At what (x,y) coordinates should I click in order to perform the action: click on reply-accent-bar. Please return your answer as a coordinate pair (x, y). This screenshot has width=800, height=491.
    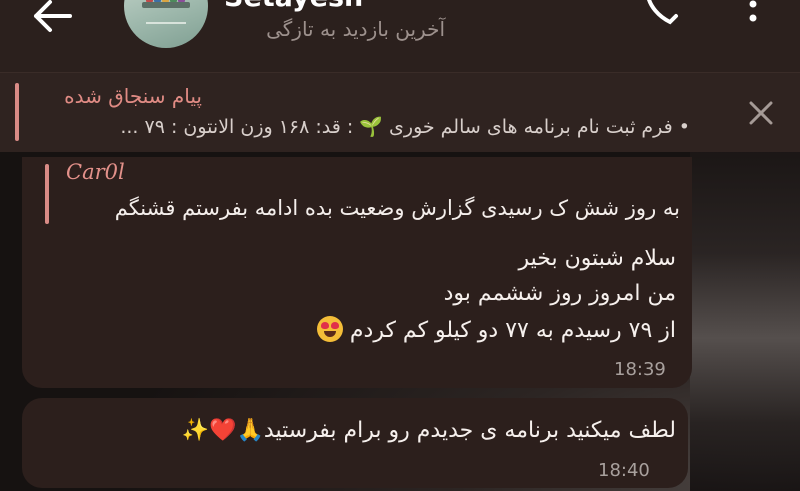
    Looking at the image, I should click on (47, 194).